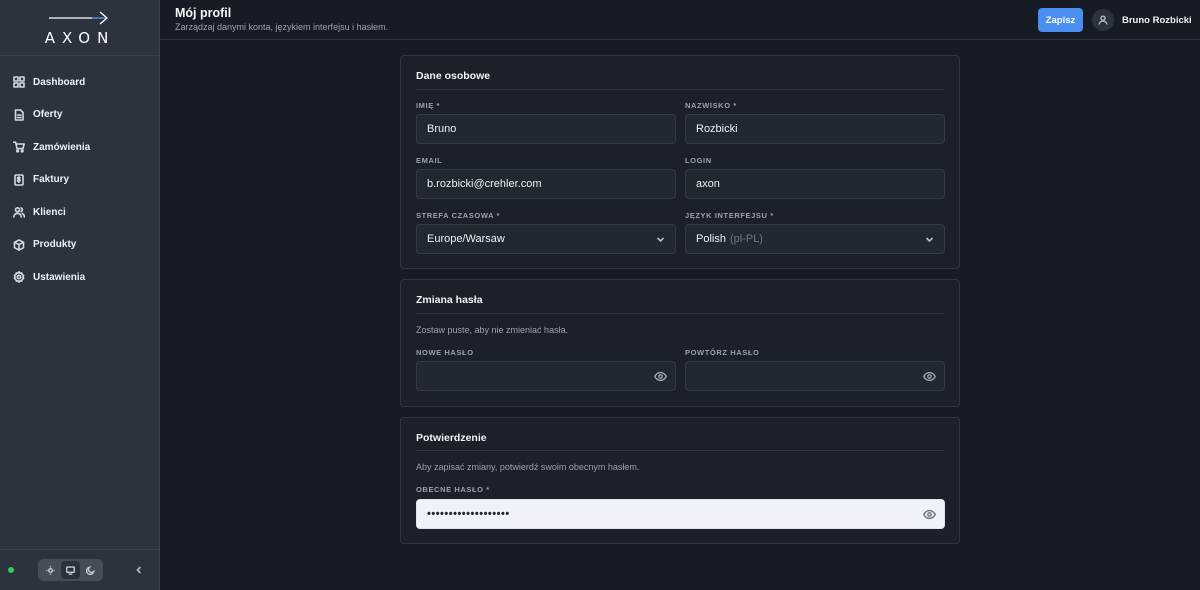 The height and width of the screenshot is (590, 1200). Describe the element at coordinates (79, 245) in the screenshot. I see `sidebar-item-produkty: Produkty` at that location.